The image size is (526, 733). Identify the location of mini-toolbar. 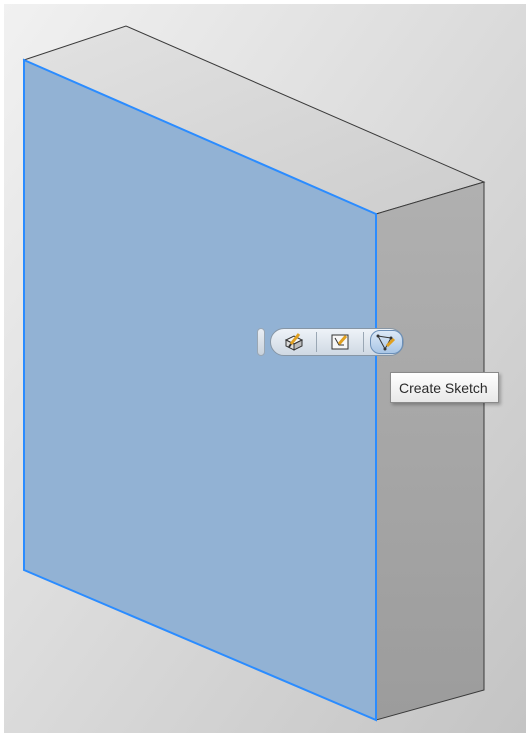
(331, 342).